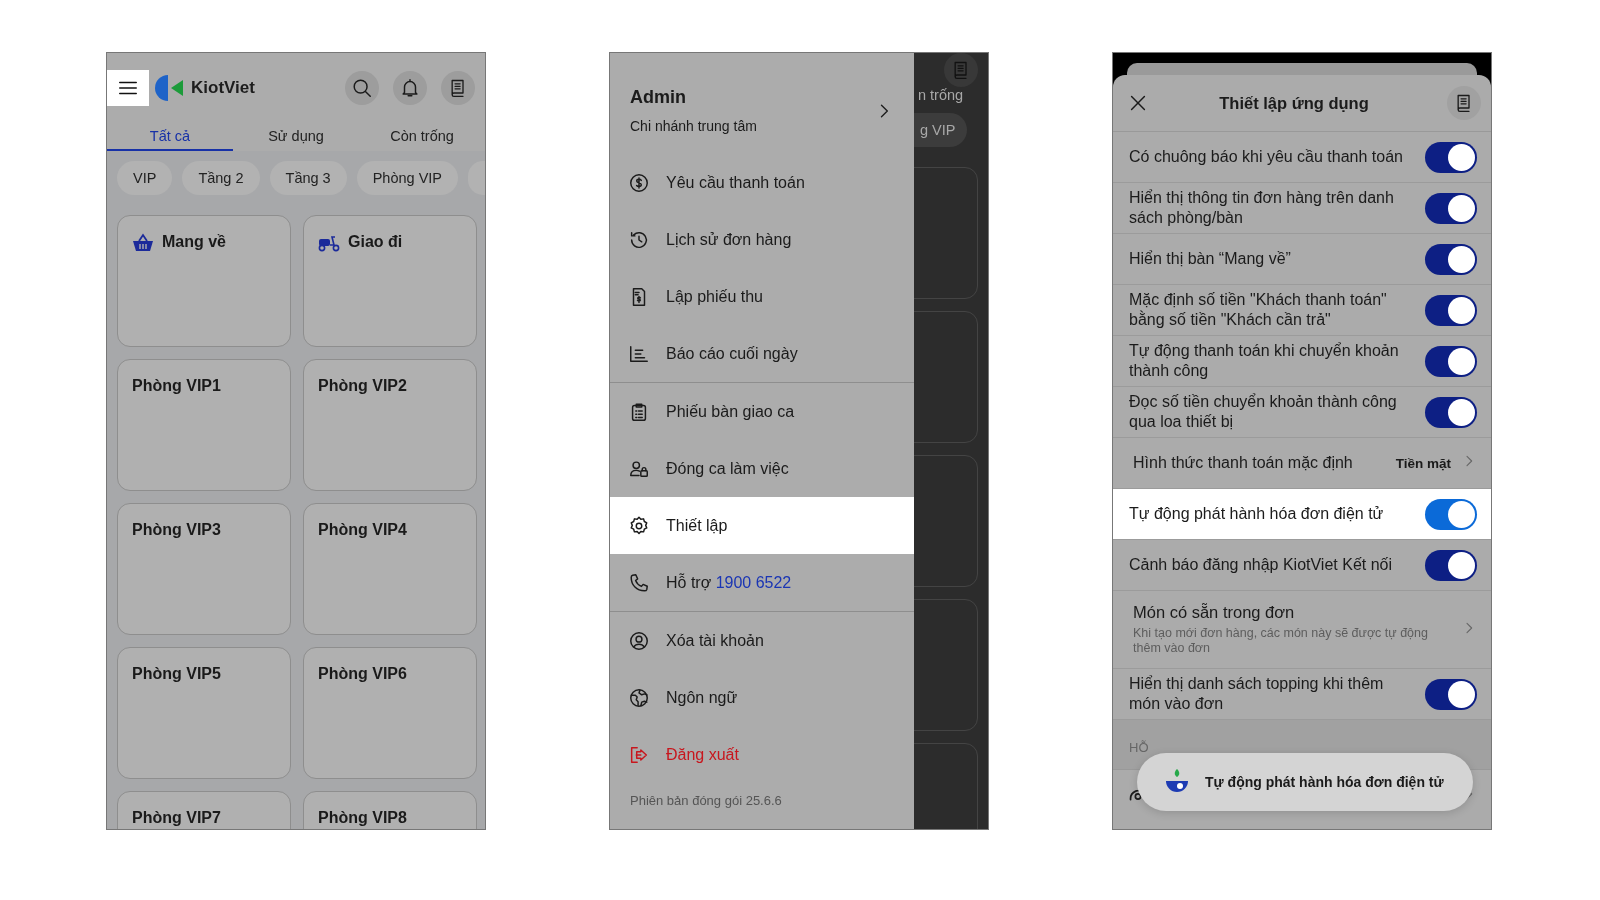  I want to click on setting-label: Hiển thị danh sách topping khi thêm món vào đơn, so click(1257, 694).